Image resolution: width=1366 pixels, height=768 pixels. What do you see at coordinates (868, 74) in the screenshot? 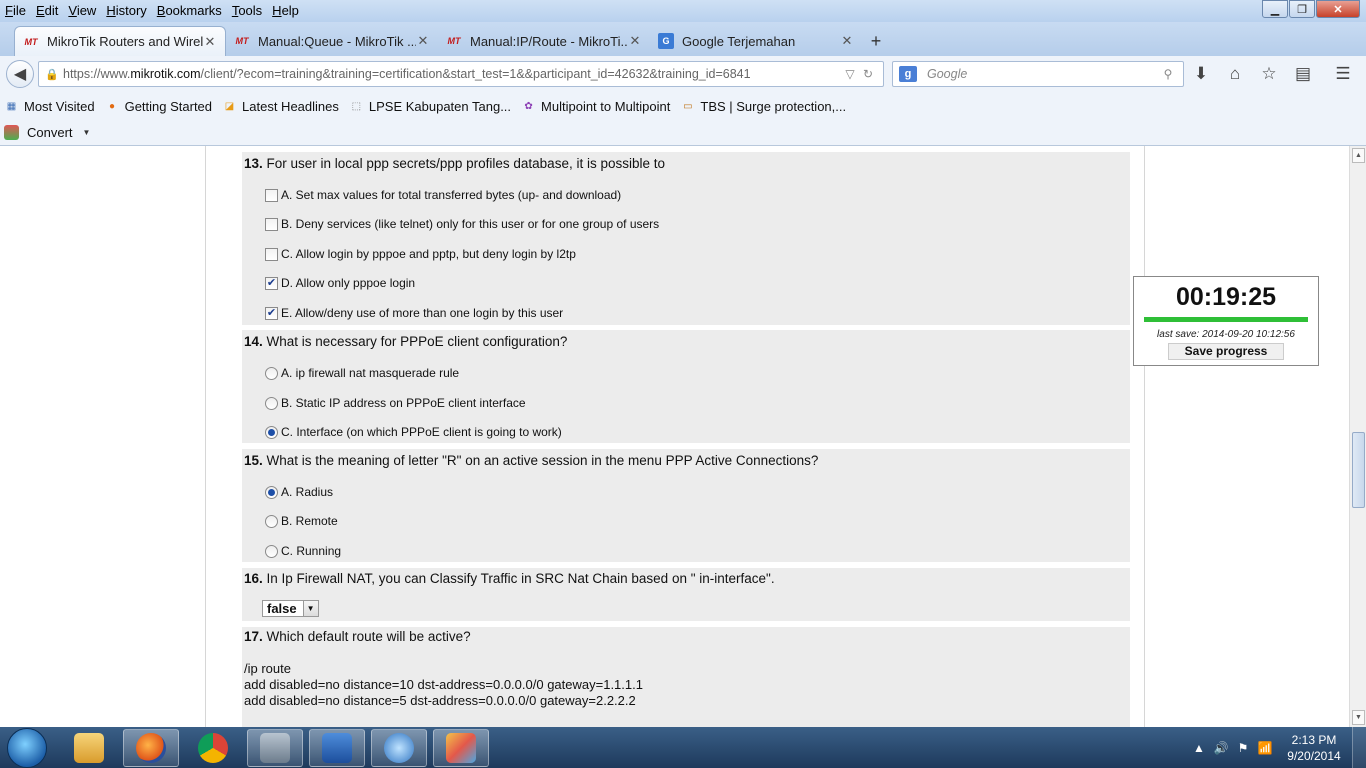
I see `reload-icon: ↻` at bounding box center [868, 74].